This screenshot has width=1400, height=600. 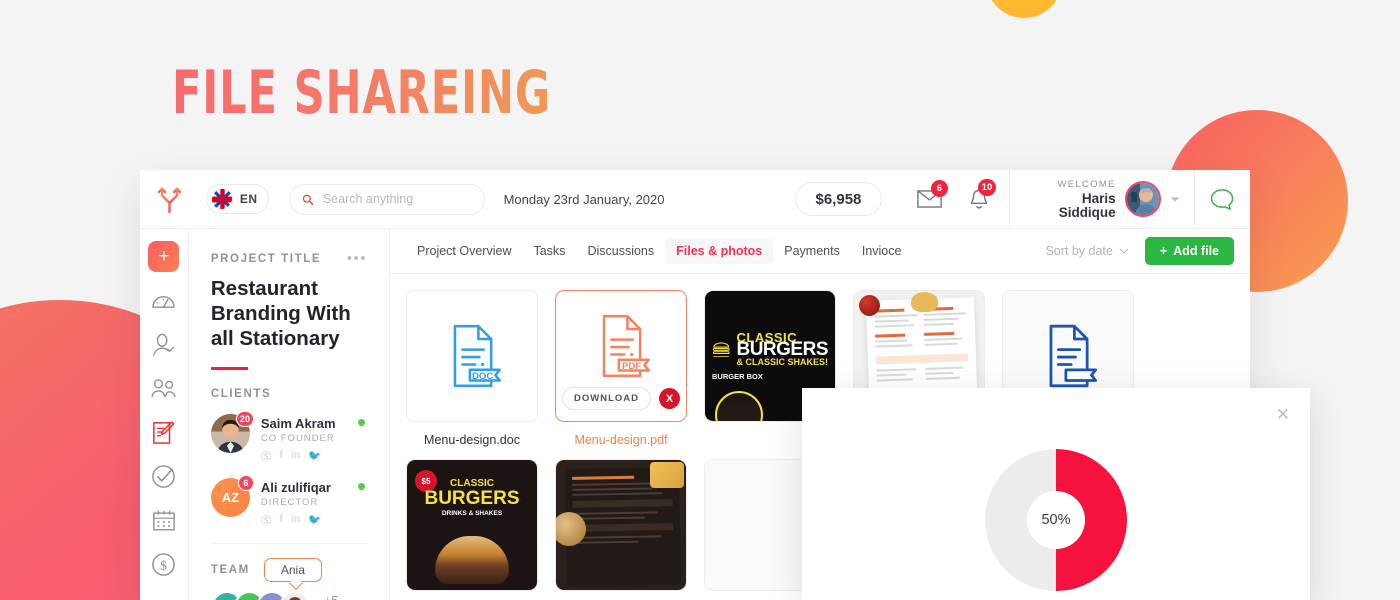 I want to click on language-label: EN, so click(x=248, y=199).